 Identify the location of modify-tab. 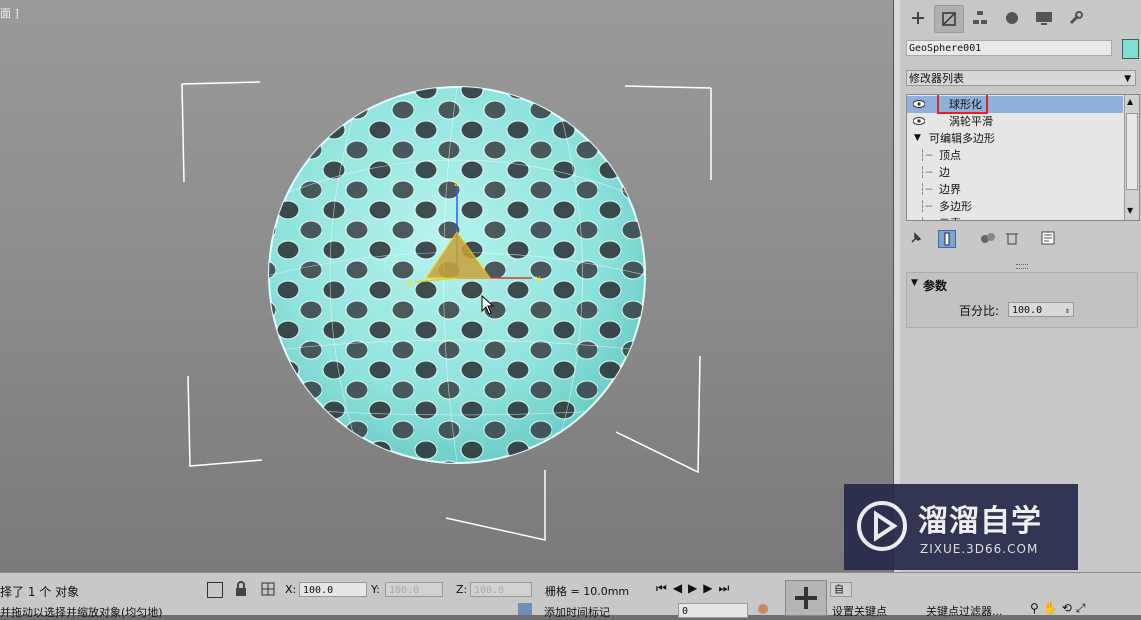
(949, 19).